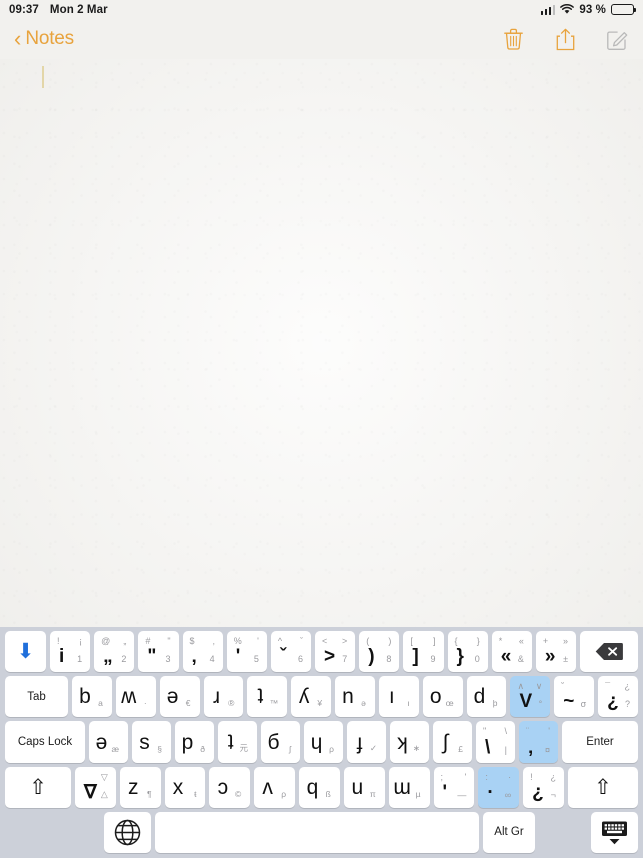 This screenshot has height=858, width=643. What do you see at coordinates (185, 787) in the screenshot?
I see `key-x: xŧ` at bounding box center [185, 787].